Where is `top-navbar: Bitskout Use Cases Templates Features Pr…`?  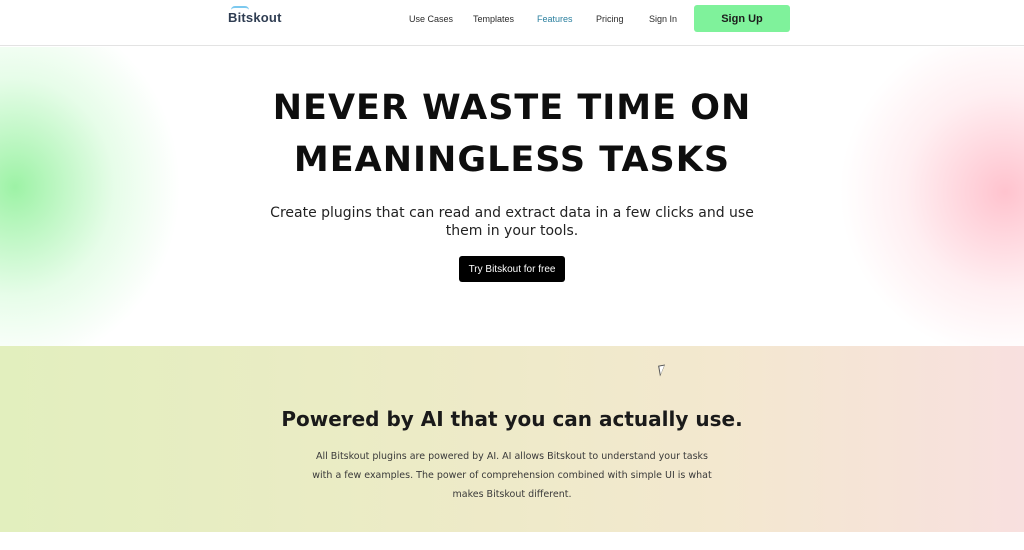
top-navbar: Bitskout Use Cases Templates Features Pr… is located at coordinates (512, 23).